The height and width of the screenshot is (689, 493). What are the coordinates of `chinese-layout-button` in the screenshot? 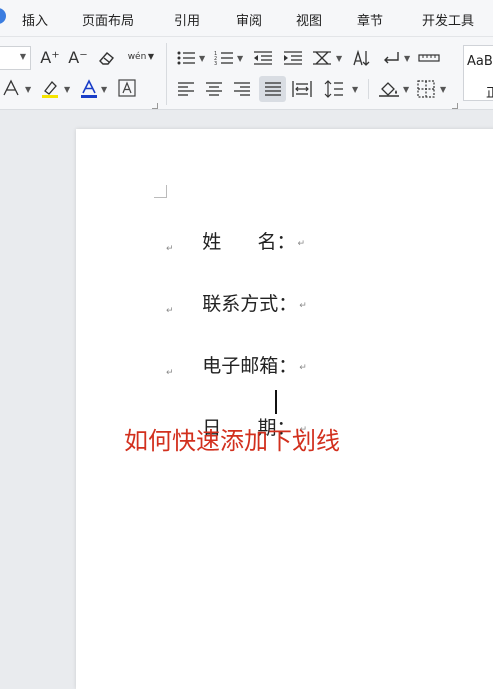 It's located at (322, 58).